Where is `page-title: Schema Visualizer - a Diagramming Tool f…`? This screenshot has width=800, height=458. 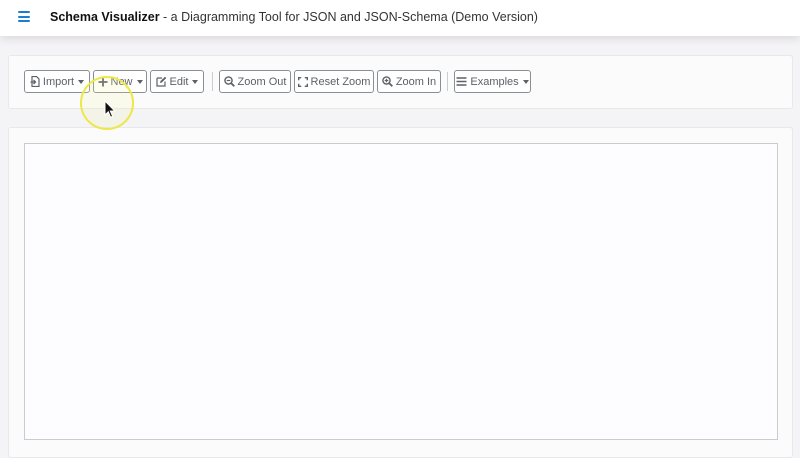 page-title: Schema Visualizer - a Diagramming Tool f… is located at coordinates (294, 17).